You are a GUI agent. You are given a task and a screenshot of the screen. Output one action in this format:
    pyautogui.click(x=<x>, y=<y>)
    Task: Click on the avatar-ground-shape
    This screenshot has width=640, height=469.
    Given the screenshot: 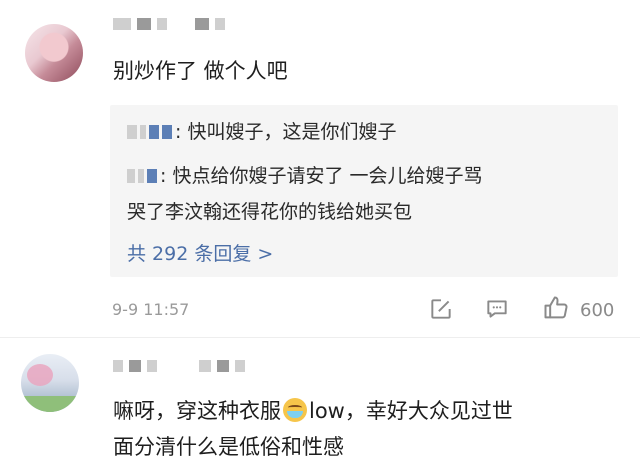 What is the action you would take?
    pyautogui.click(x=50, y=404)
    